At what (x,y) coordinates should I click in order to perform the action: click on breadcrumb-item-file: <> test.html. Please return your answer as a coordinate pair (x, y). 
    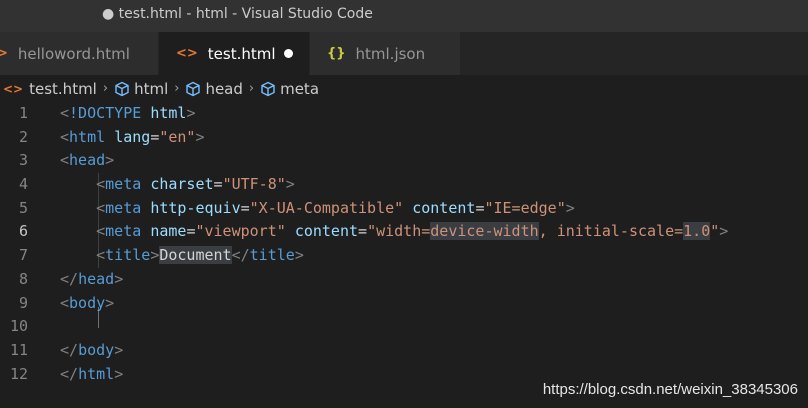
    Looking at the image, I should click on (48, 89).